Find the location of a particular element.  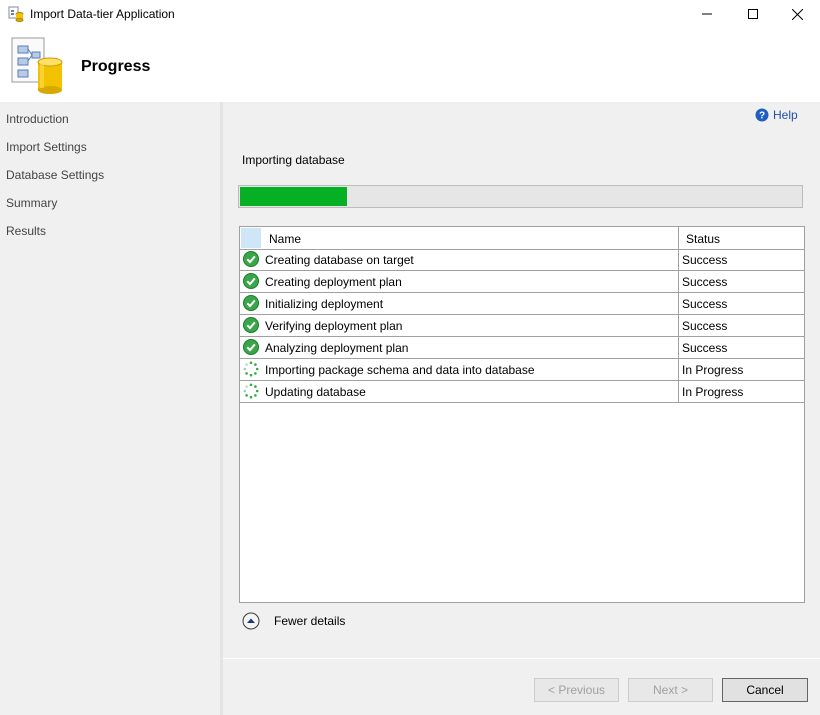

title-bar: Import Data-tier Application is located at coordinates (410, 14).